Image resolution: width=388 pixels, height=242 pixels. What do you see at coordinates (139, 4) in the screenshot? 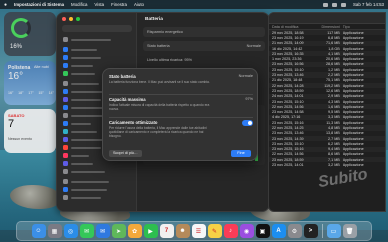
I see `menu-aiuto: Aiuto` at bounding box center [139, 4].